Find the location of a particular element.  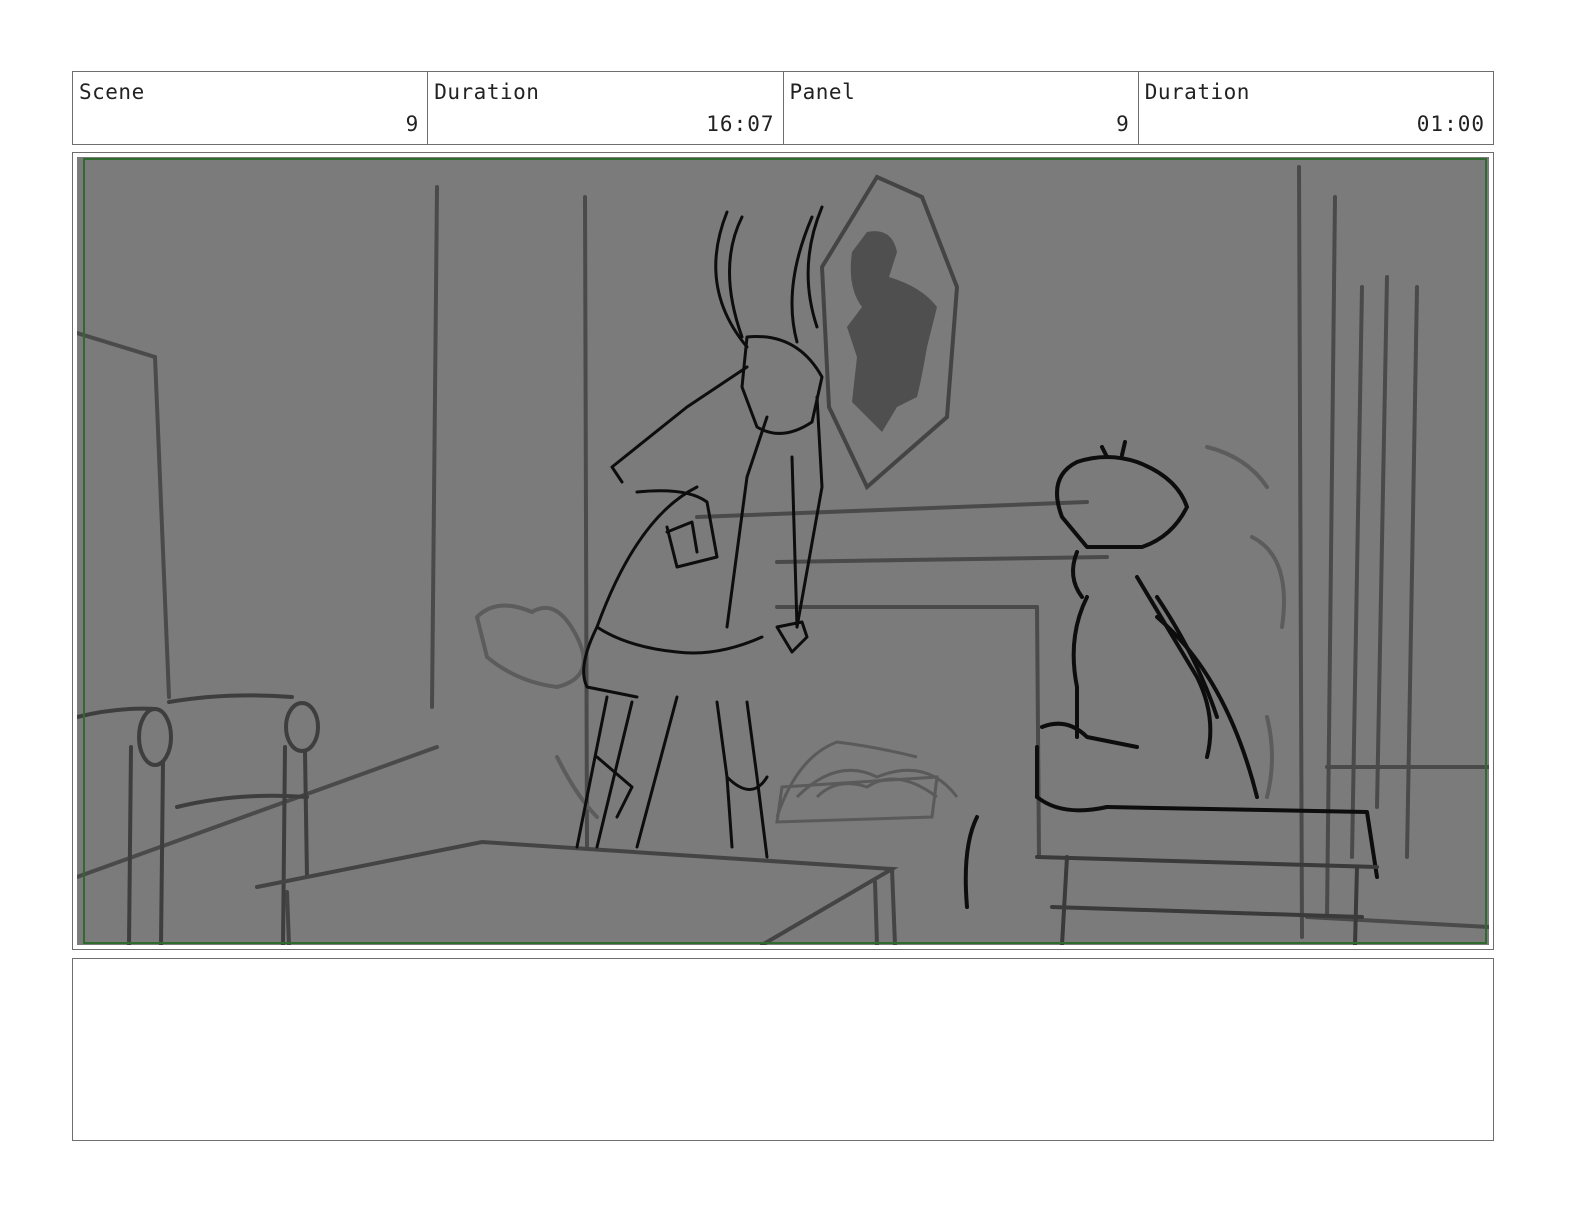

wall-crest is located at coordinates (889, 332).